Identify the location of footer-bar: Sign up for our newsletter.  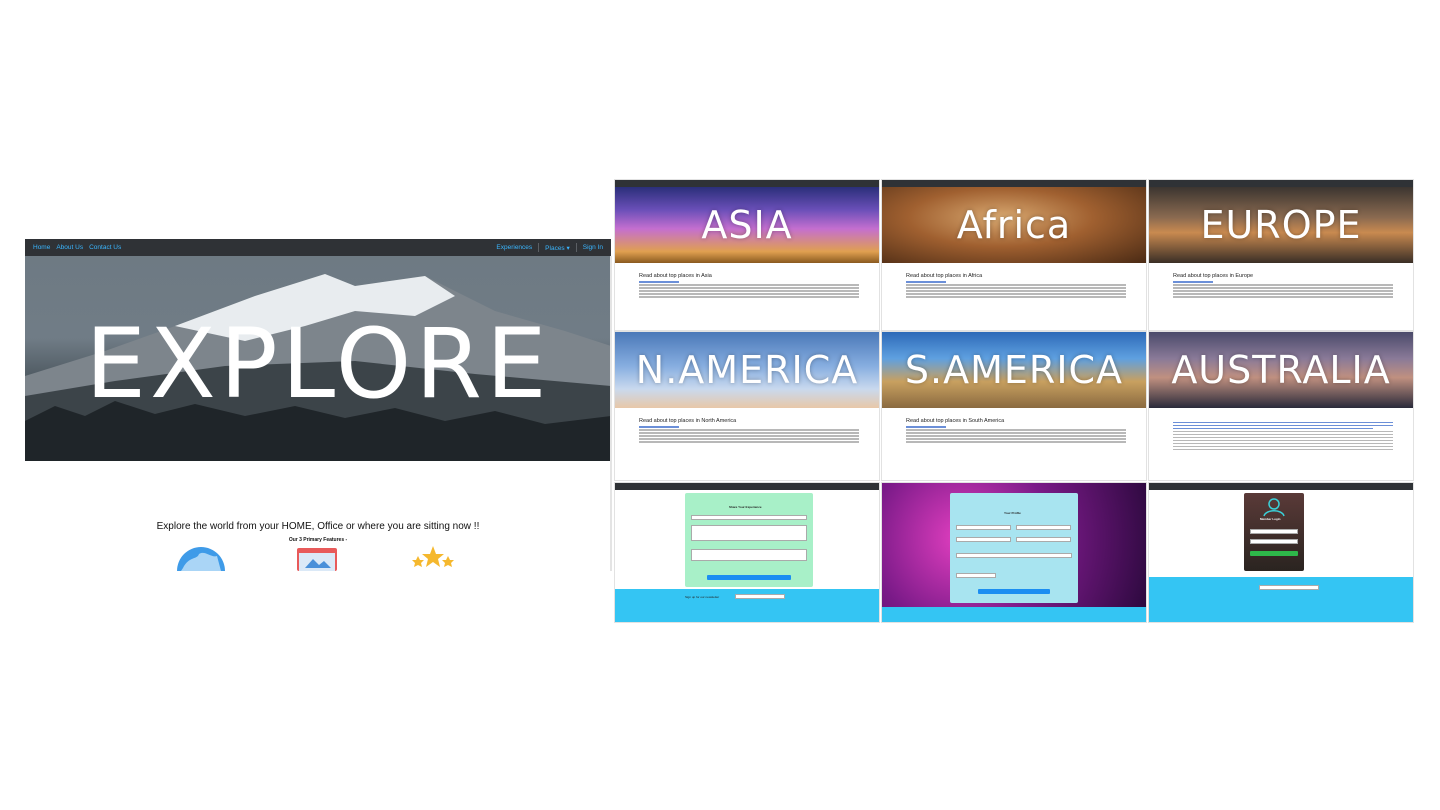
(747, 605).